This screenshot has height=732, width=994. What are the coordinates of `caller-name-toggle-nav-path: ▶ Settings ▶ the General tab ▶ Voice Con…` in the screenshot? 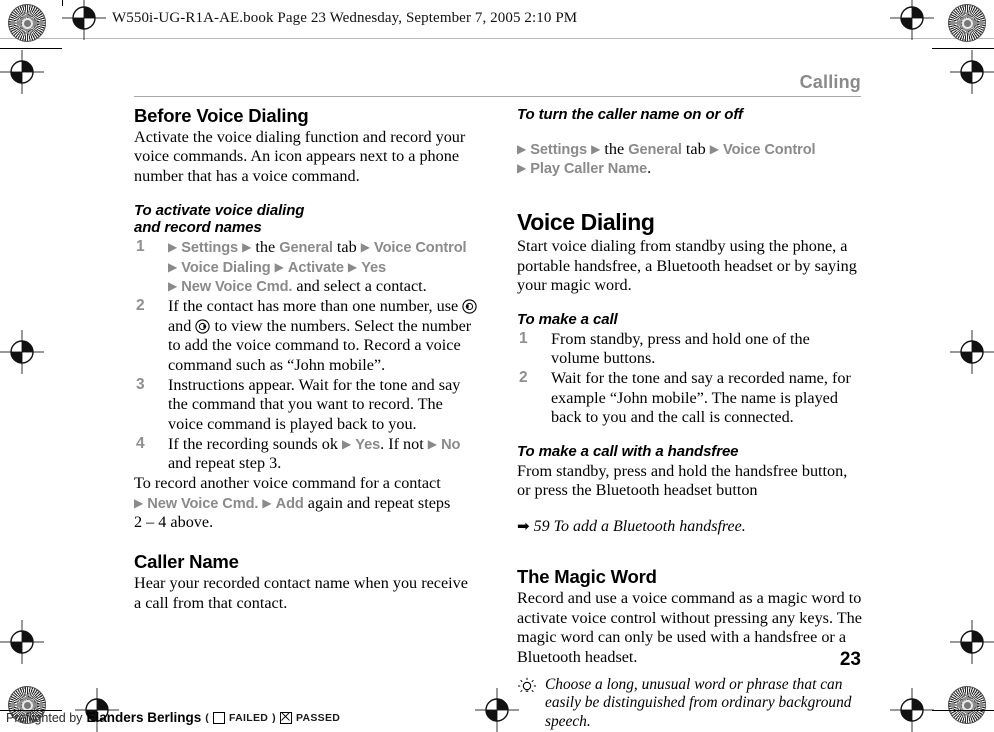 It's located at (689, 159).